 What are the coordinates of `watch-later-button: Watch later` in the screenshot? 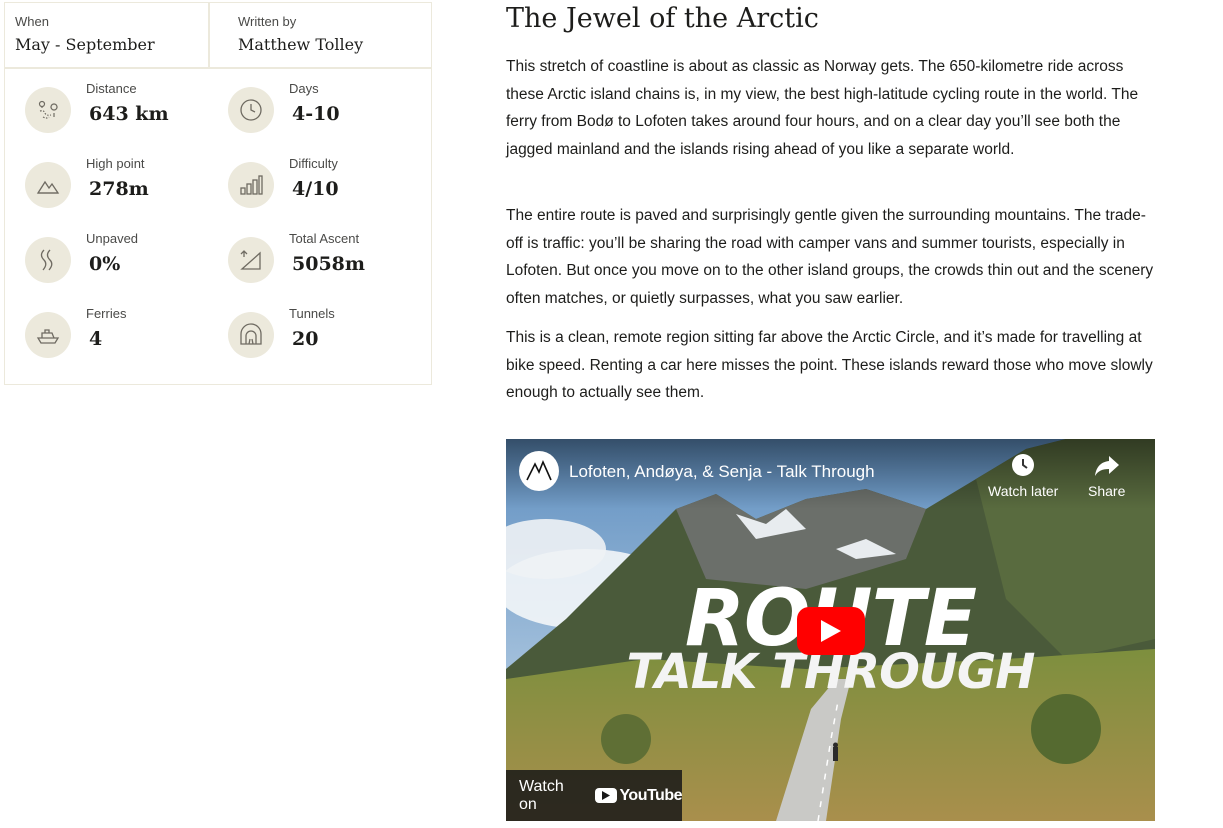 It's located at (1023, 475).